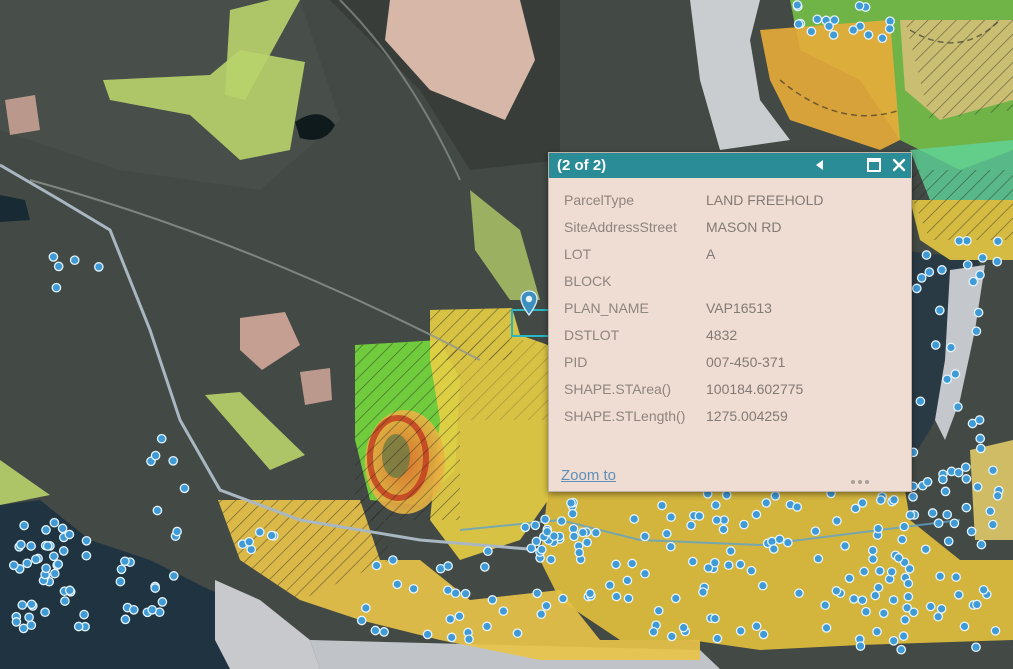 This screenshot has height=669, width=1013. What do you see at coordinates (874, 165) in the screenshot?
I see `maximize-icon` at bounding box center [874, 165].